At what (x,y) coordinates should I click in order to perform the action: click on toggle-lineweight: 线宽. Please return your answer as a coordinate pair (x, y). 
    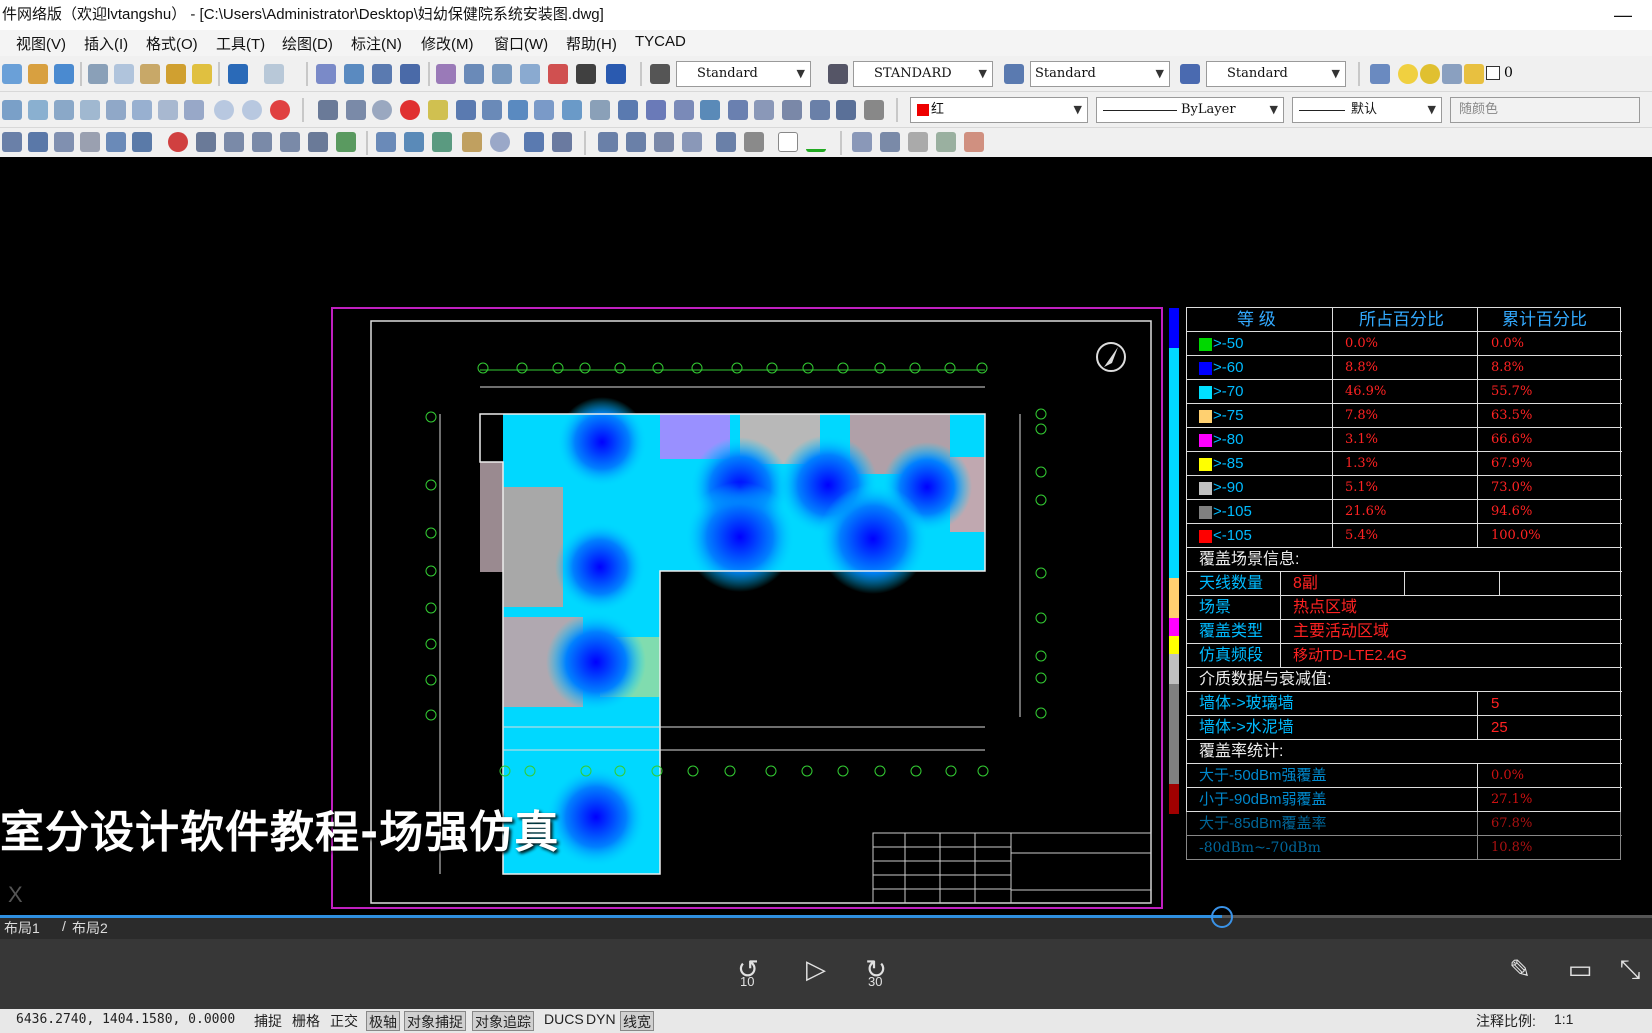
    Looking at the image, I should click on (637, 1021).